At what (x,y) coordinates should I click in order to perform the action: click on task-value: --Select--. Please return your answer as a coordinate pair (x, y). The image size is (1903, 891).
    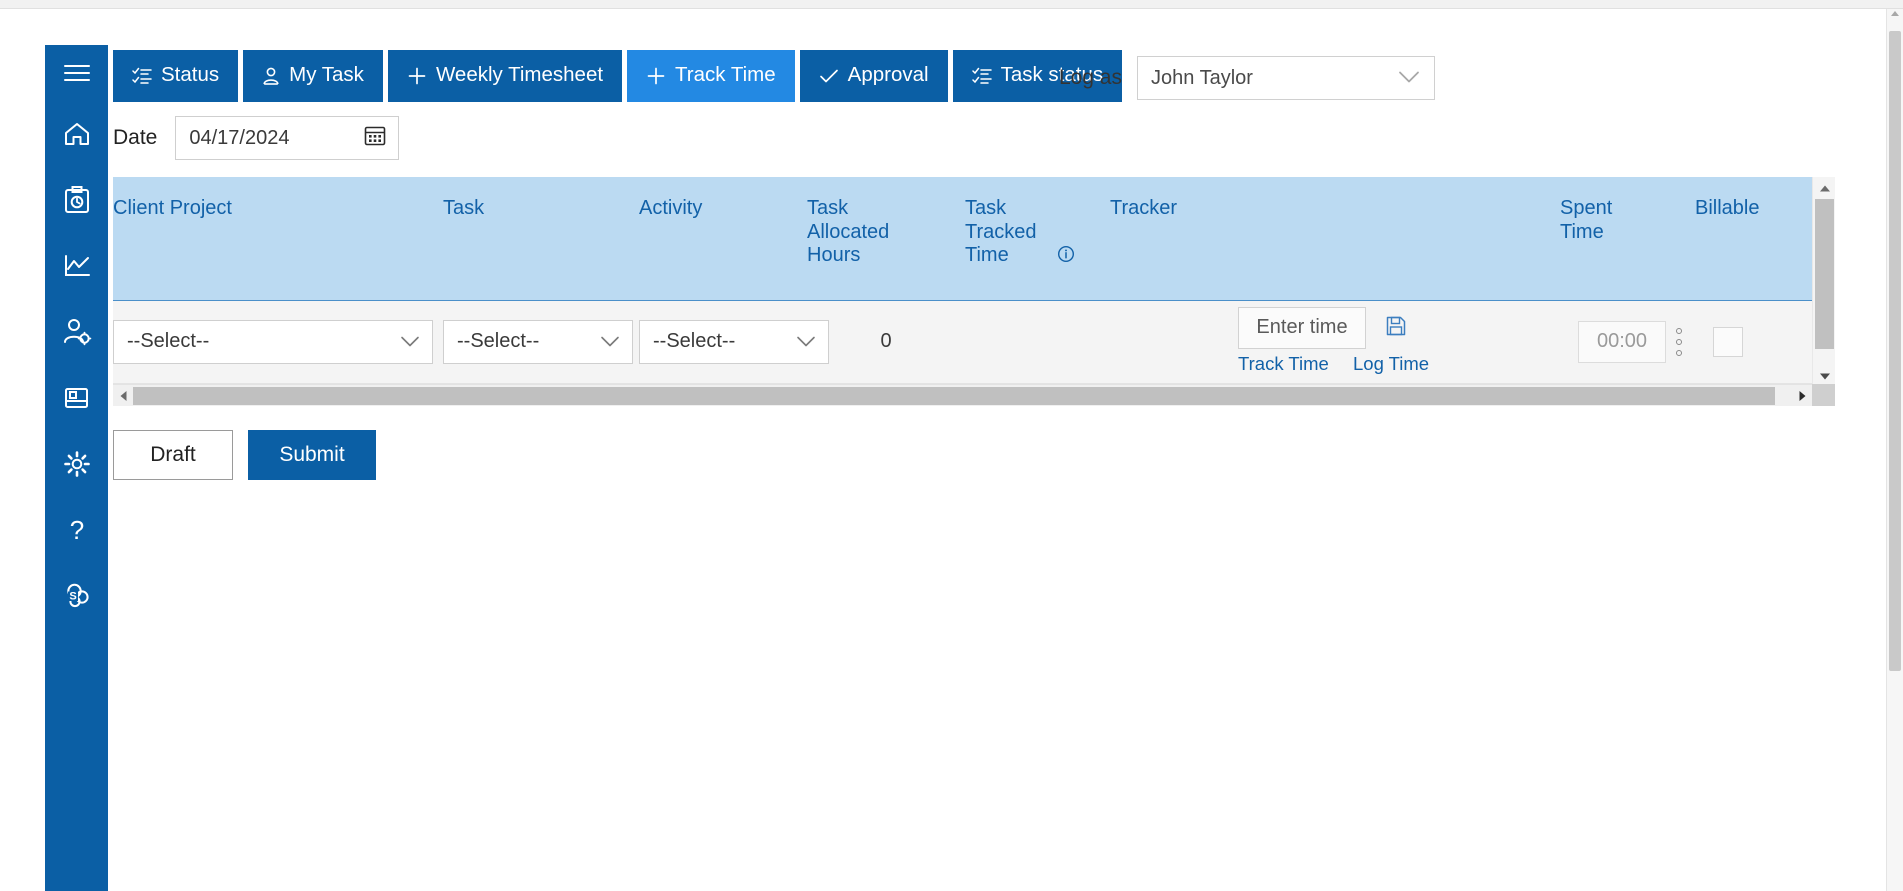
    Looking at the image, I should click on (498, 341).